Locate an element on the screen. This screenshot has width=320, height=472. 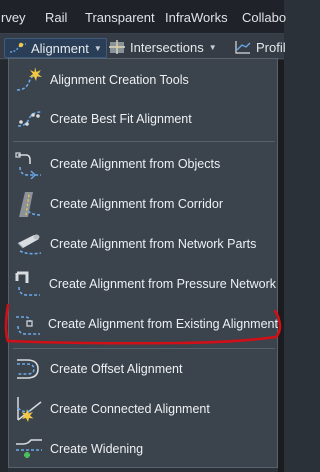
profile-button-label: Profil is located at coordinates (271, 47).